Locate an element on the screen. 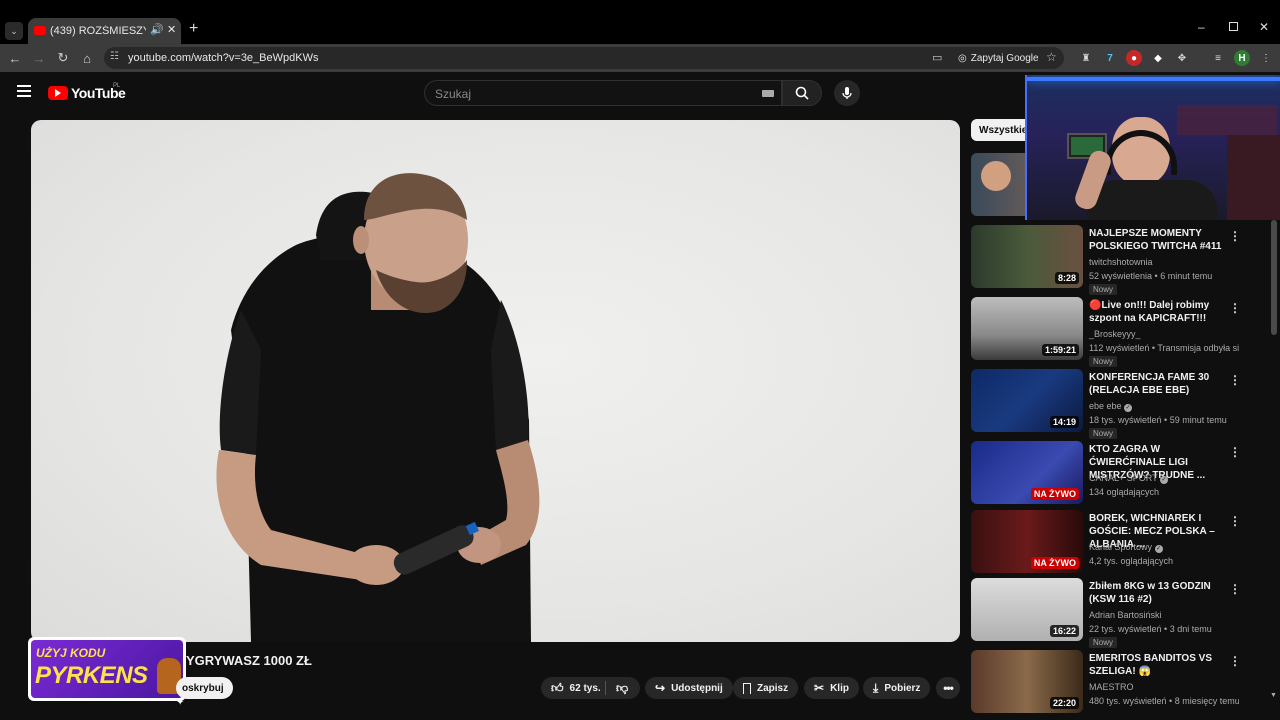 The height and width of the screenshot is (720, 1280). hamburger-menu-icon is located at coordinates (24, 91).